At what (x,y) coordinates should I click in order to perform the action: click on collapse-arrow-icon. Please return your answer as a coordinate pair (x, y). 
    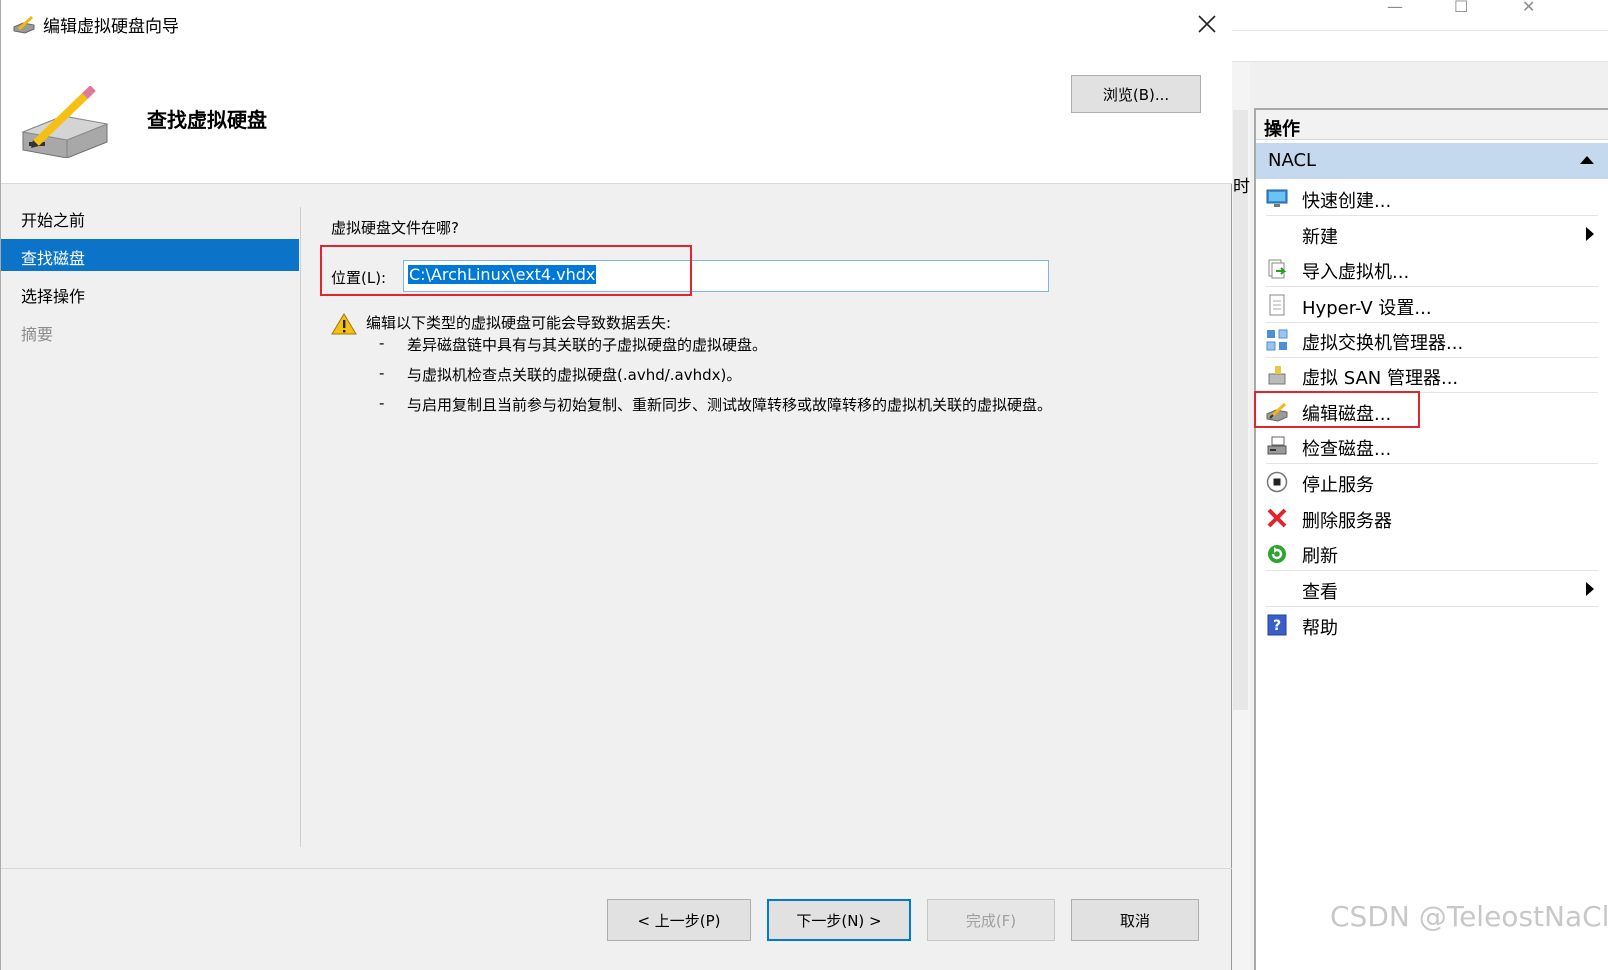
    Looking at the image, I should click on (1587, 160).